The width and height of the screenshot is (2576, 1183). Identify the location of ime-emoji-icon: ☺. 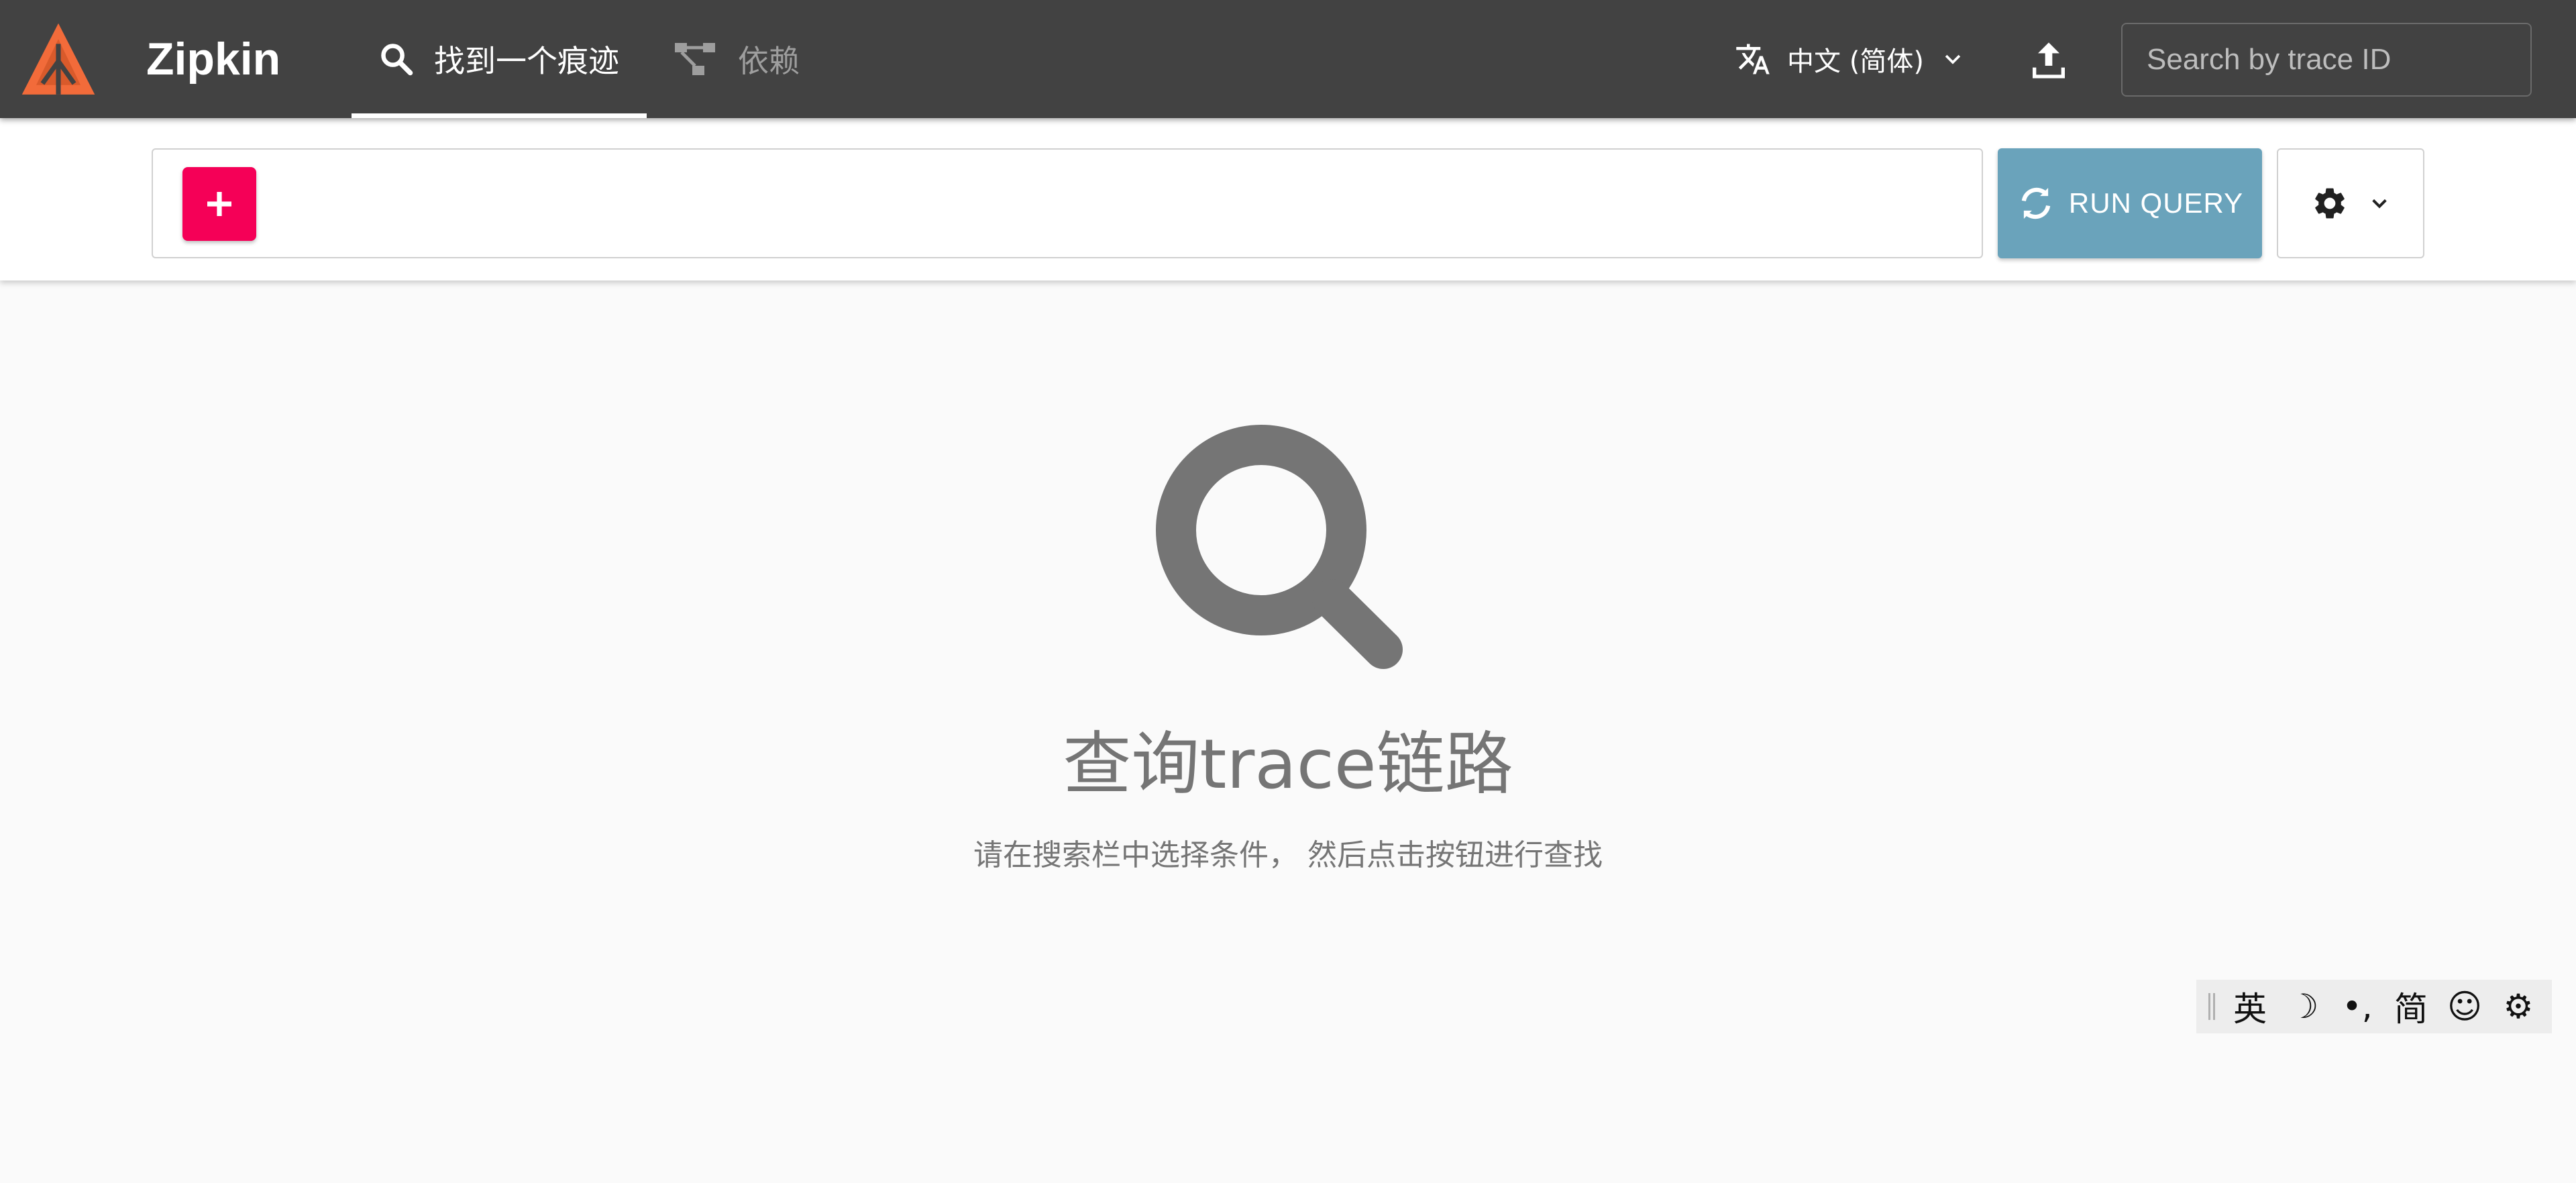
(2464, 1007).